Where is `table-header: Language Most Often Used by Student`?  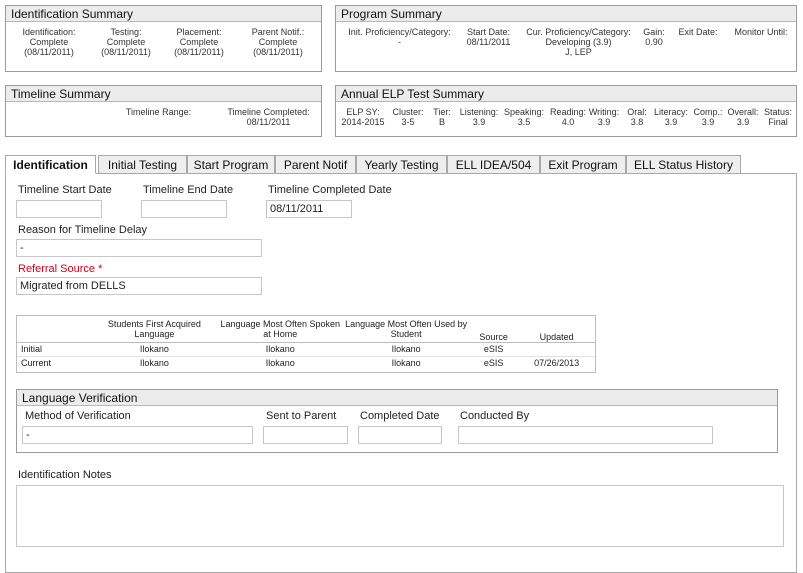
table-header: Language Most Often Used by Student is located at coordinates (406, 328).